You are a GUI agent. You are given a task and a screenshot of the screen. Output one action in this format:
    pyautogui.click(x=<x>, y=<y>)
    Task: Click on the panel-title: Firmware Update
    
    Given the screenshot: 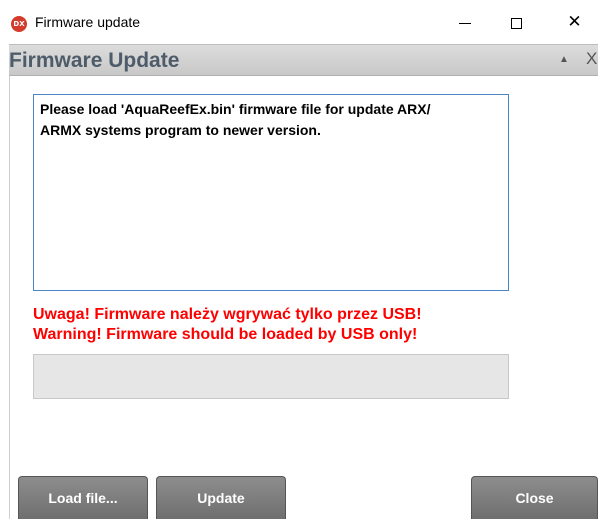 What is the action you would take?
    pyautogui.click(x=94, y=60)
    